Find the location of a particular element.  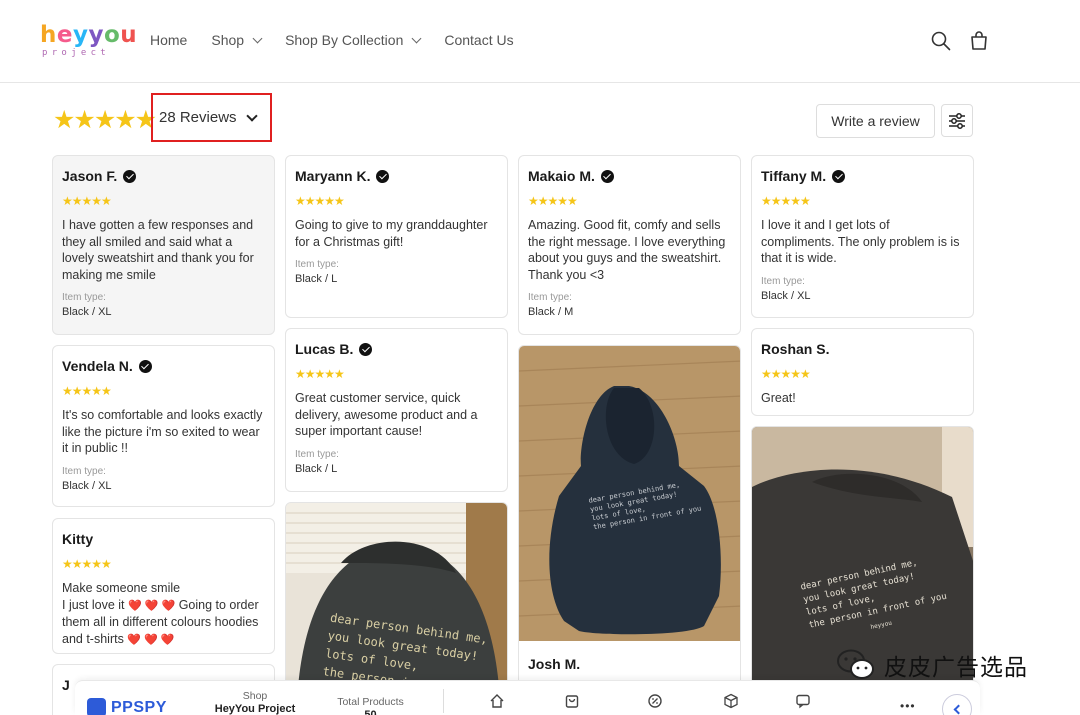

cart-icon is located at coordinates (979, 41).